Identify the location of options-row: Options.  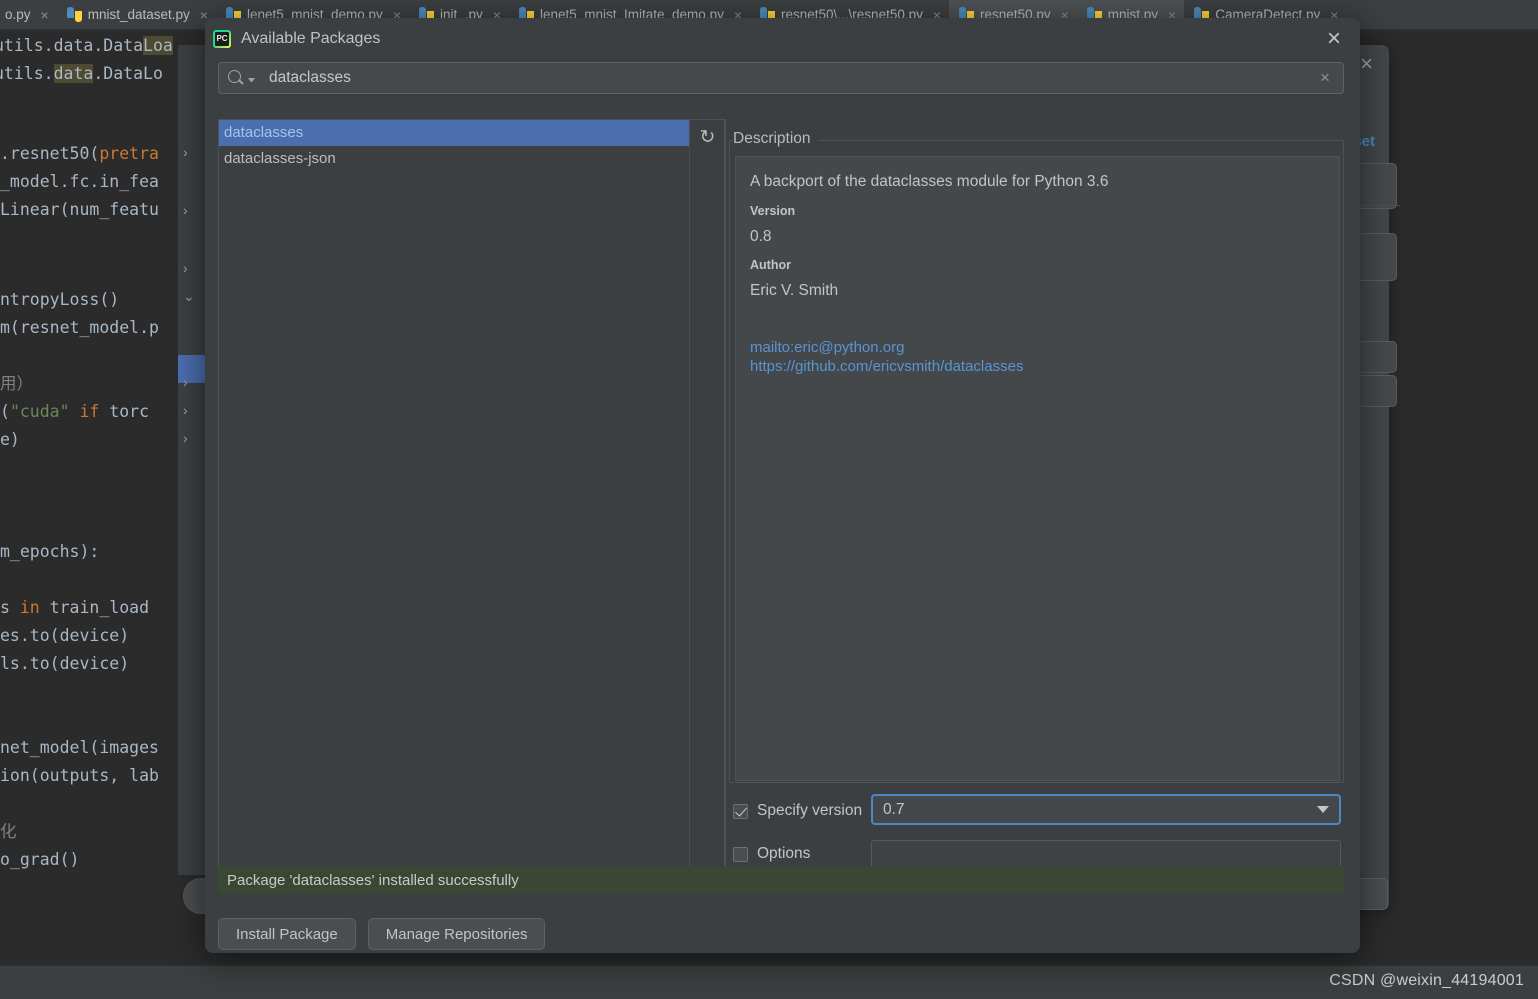
(771, 854).